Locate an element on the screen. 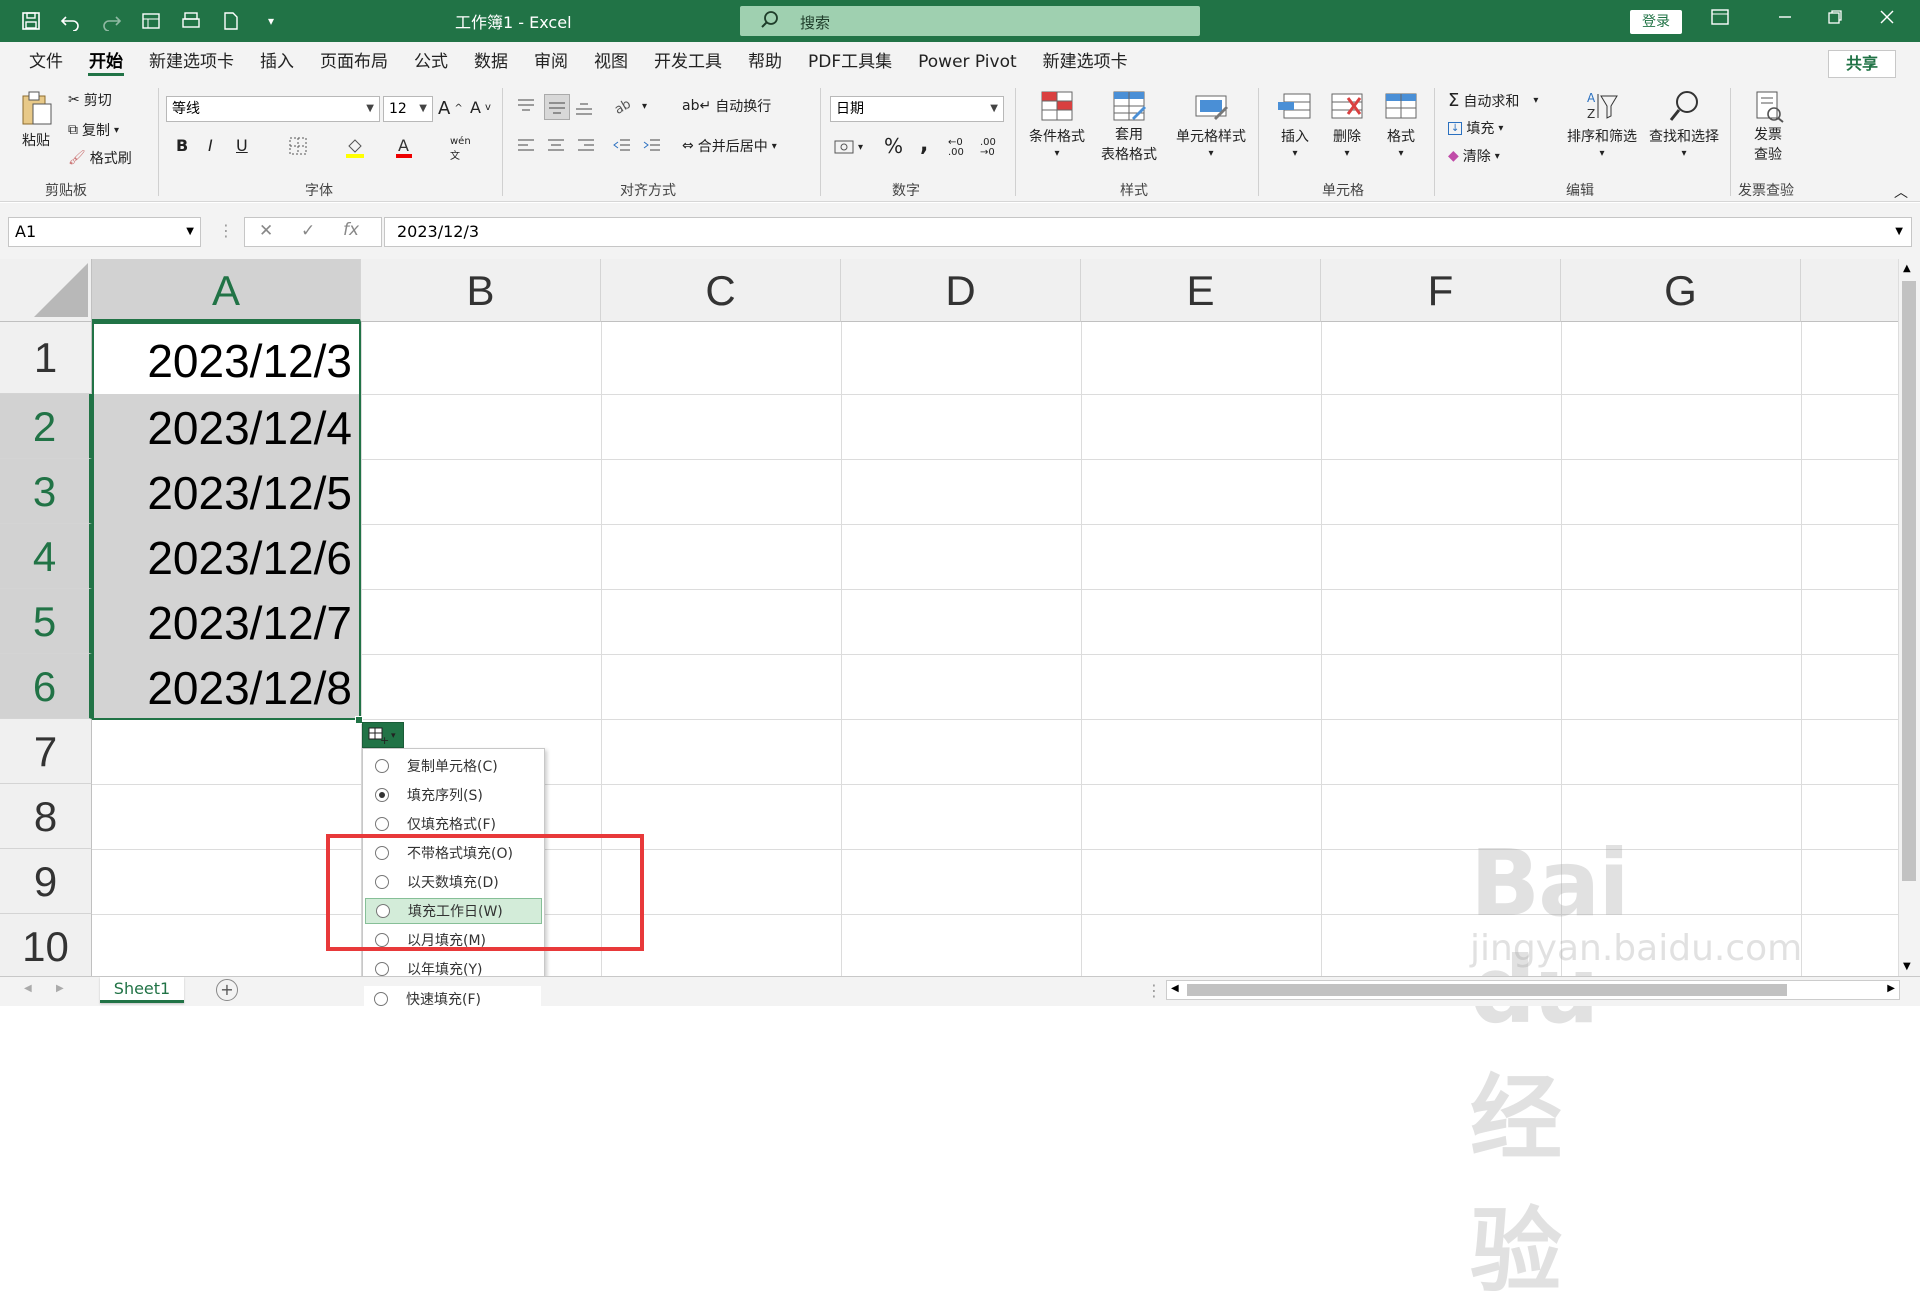 The image size is (1920, 1310). wrap-text-button: ab↵ 自动换行 is located at coordinates (726, 106).